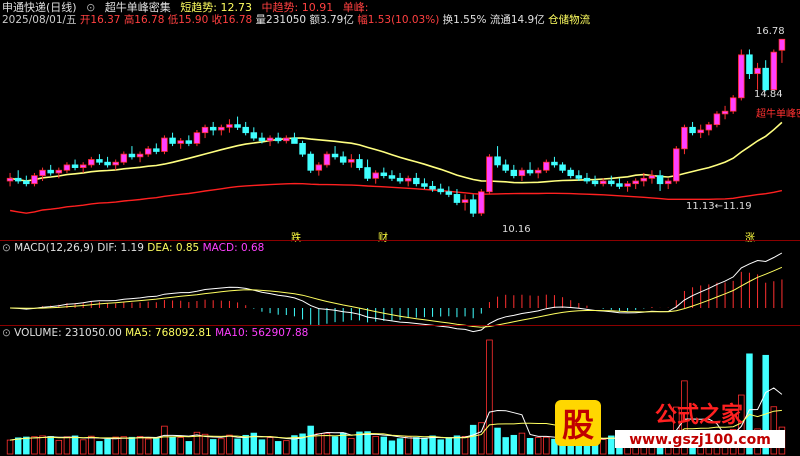  What do you see at coordinates (778, 114) in the screenshot?
I see `peak-label: 超牛单峰密集` at bounding box center [778, 114].